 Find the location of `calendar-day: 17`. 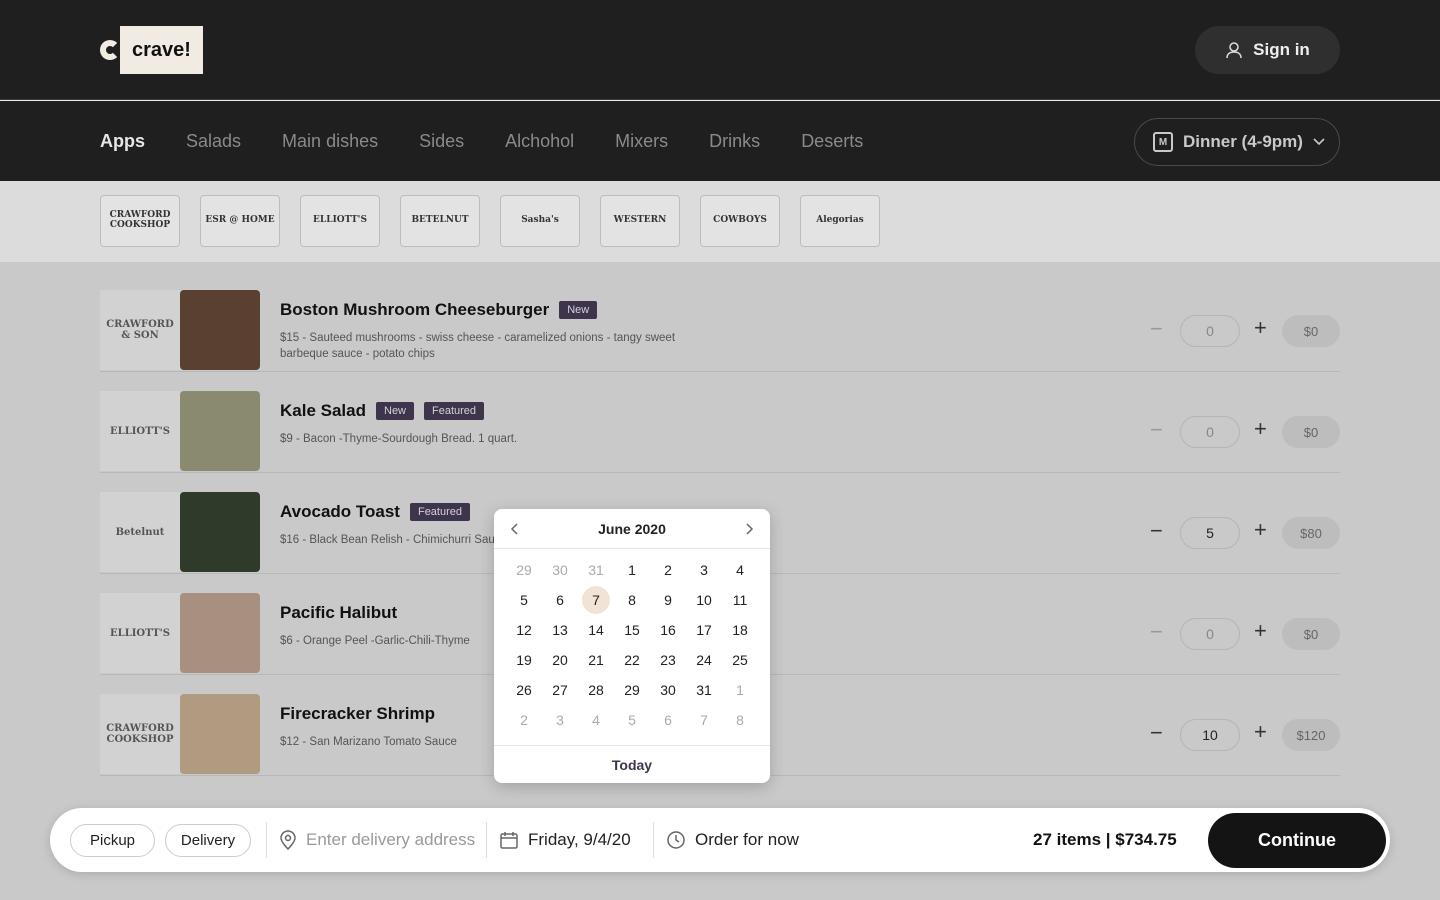

calendar-day: 17 is located at coordinates (704, 630).